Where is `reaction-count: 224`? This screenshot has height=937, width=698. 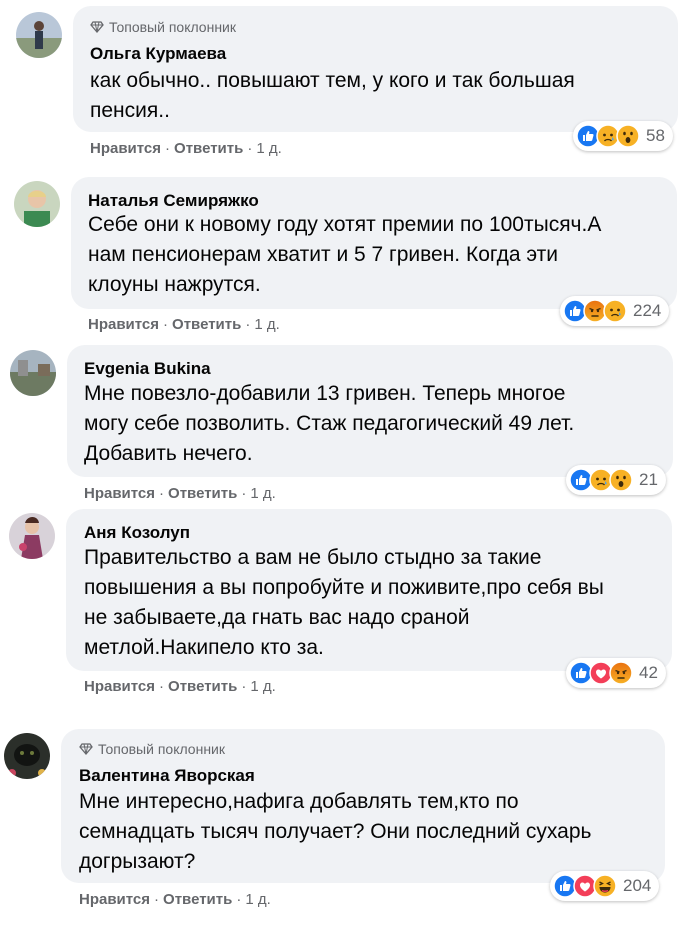 reaction-count: 224 is located at coordinates (647, 310).